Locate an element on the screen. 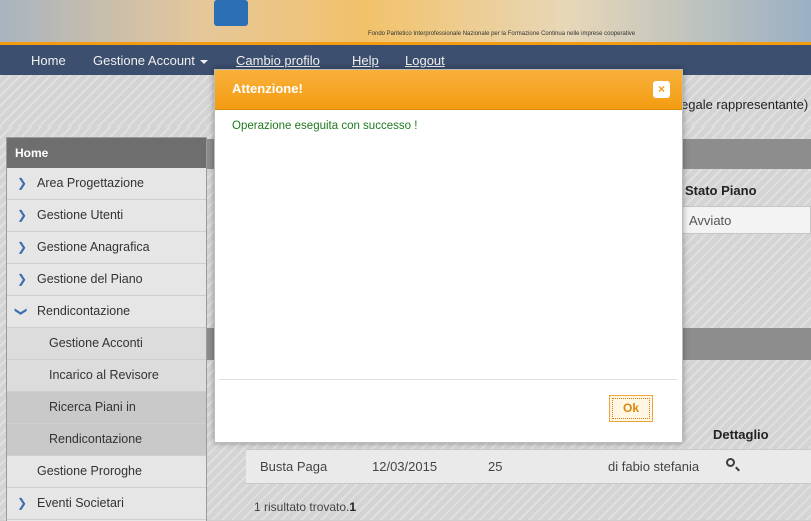 This screenshot has height=521, width=811. ok-button: Ok is located at coordinates (631, 408).